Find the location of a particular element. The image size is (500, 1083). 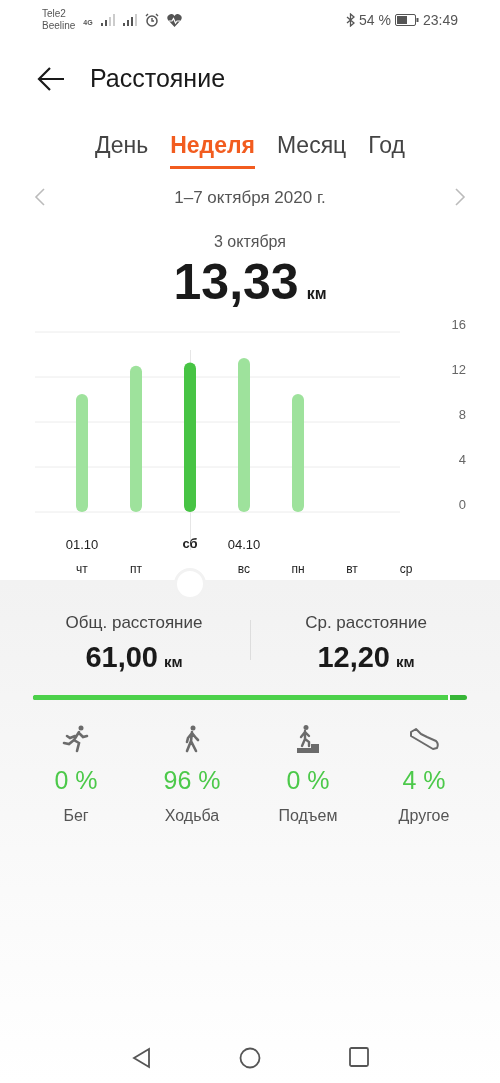

date-range: 1–7 октября 2020 г. is located at coordinates (250, 197).